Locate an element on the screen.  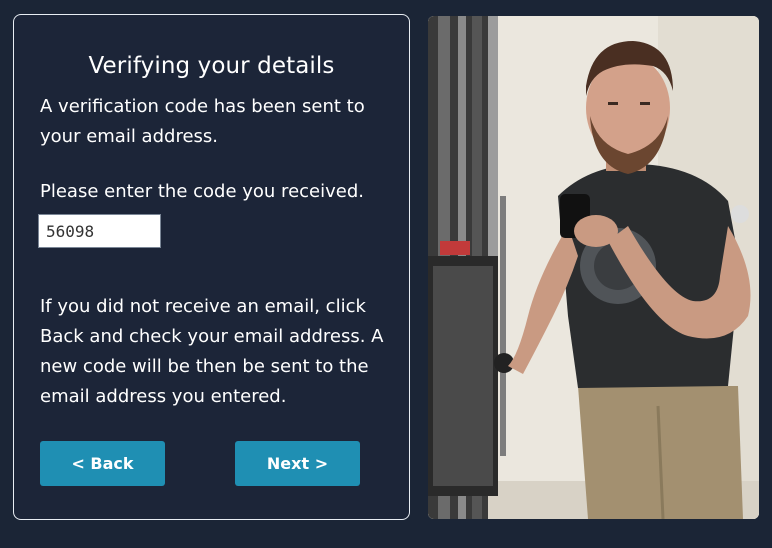
back-button: < Back is located at coordinates (102, 463).